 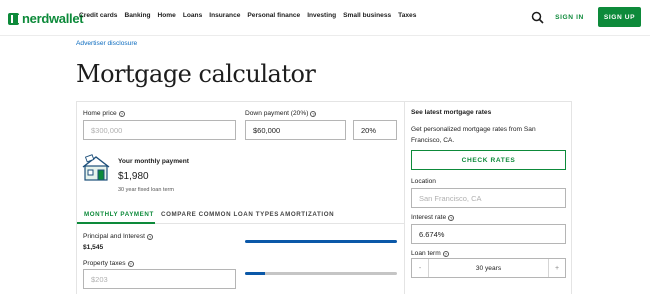 I want to click on down-payment-percent-input: 20%, so click(x=375, y=130).